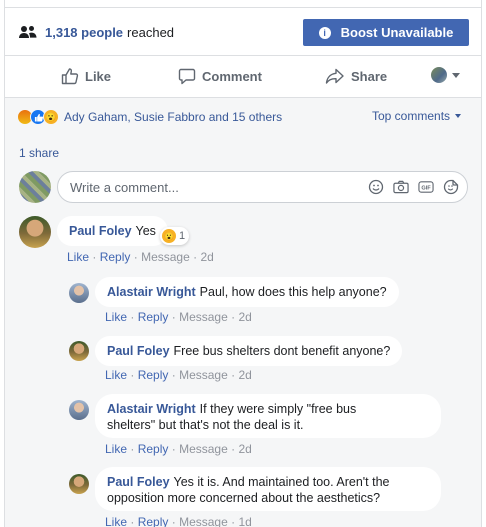 Image resolution: width=486 pixels, height=527 pixels. I want to click on comment-bubble: Paul Foley Yes, so click(112, 231).